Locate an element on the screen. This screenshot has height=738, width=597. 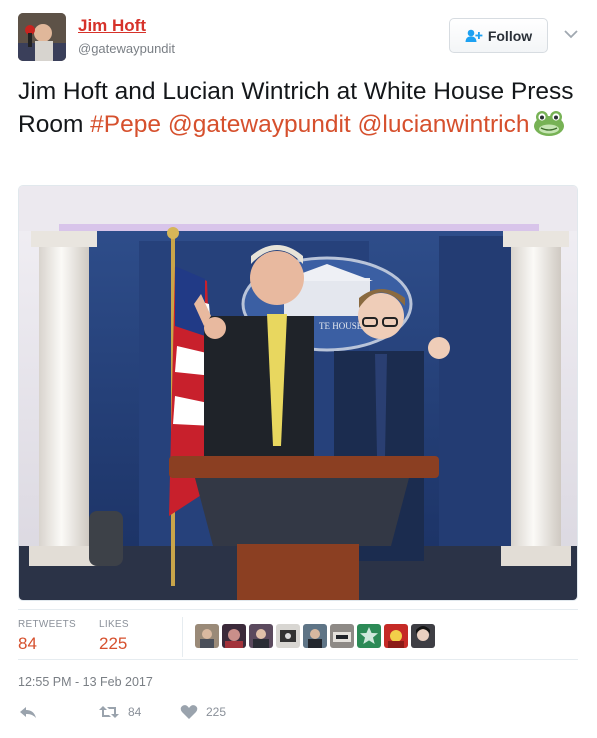
retweets-label: RETWEETS is located at coordinates (47, 624).